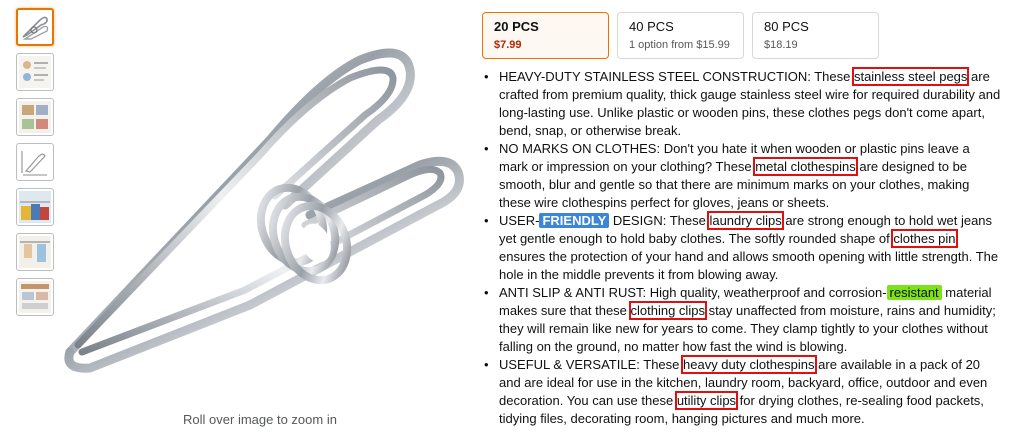  What do you see at coordinates (745, 220) in the screenshot?
I see `keyword-highlight: laundry clips` at bounding box center [745, 220].